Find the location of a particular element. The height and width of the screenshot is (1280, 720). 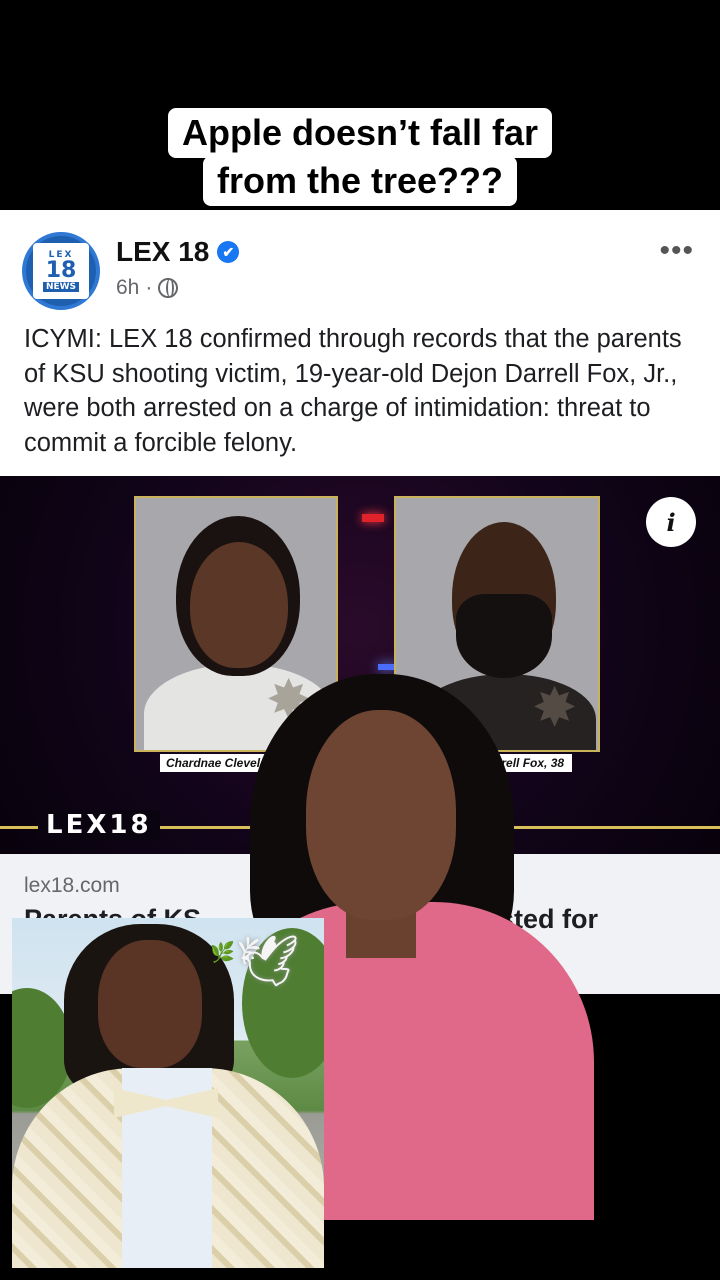

teen-face is located at coordinates (150, 1004).